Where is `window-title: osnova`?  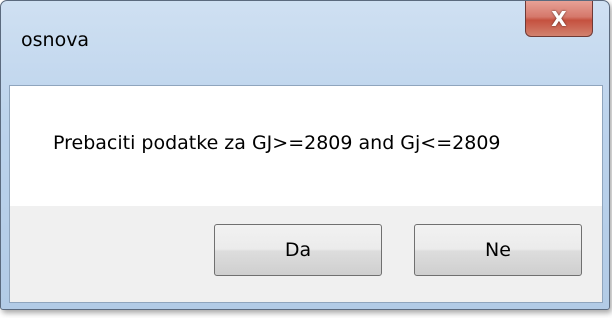 window-title: osnova is located at coordinates (55, 40).